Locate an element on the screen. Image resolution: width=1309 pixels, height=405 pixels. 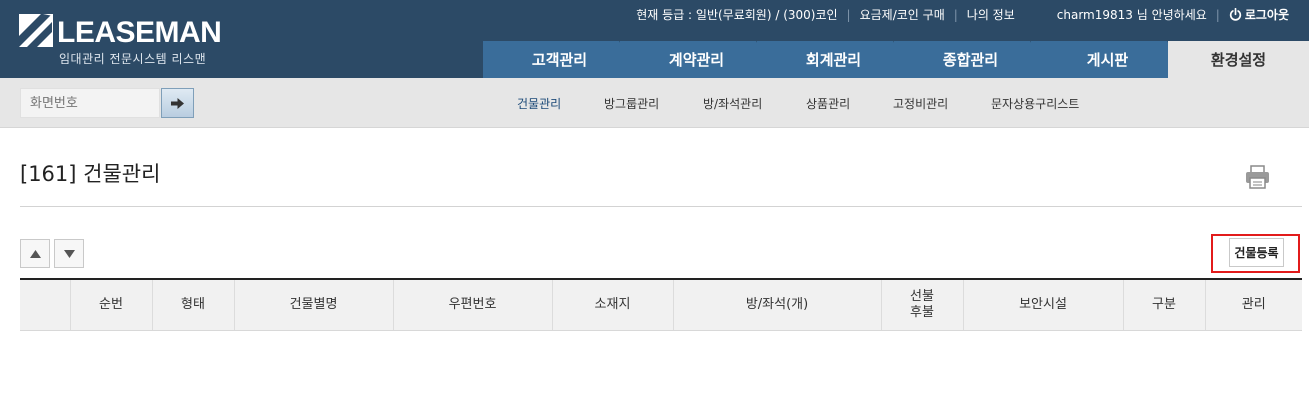
col-type: 형태 is located at coordinates (192, 304).